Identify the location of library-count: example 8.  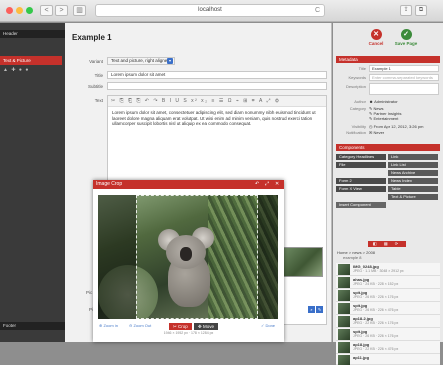
(352, 257).